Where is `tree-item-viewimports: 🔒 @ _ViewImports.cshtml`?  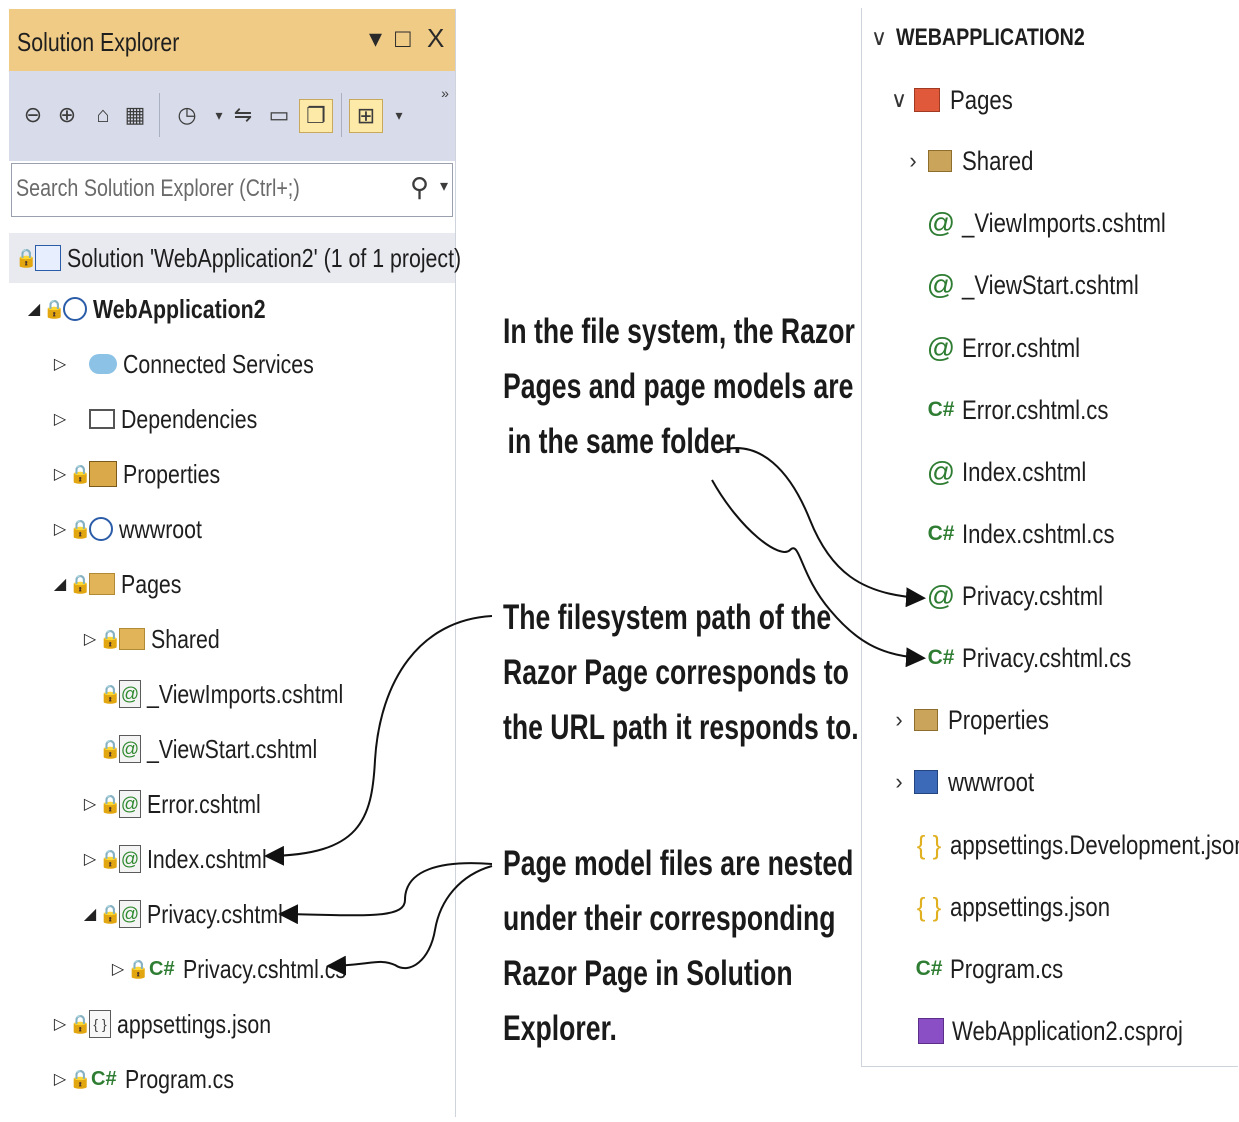
tree-item-viewimports: 🔒 @ _ViewImports.cshtml is located at coordinates (233, 694).